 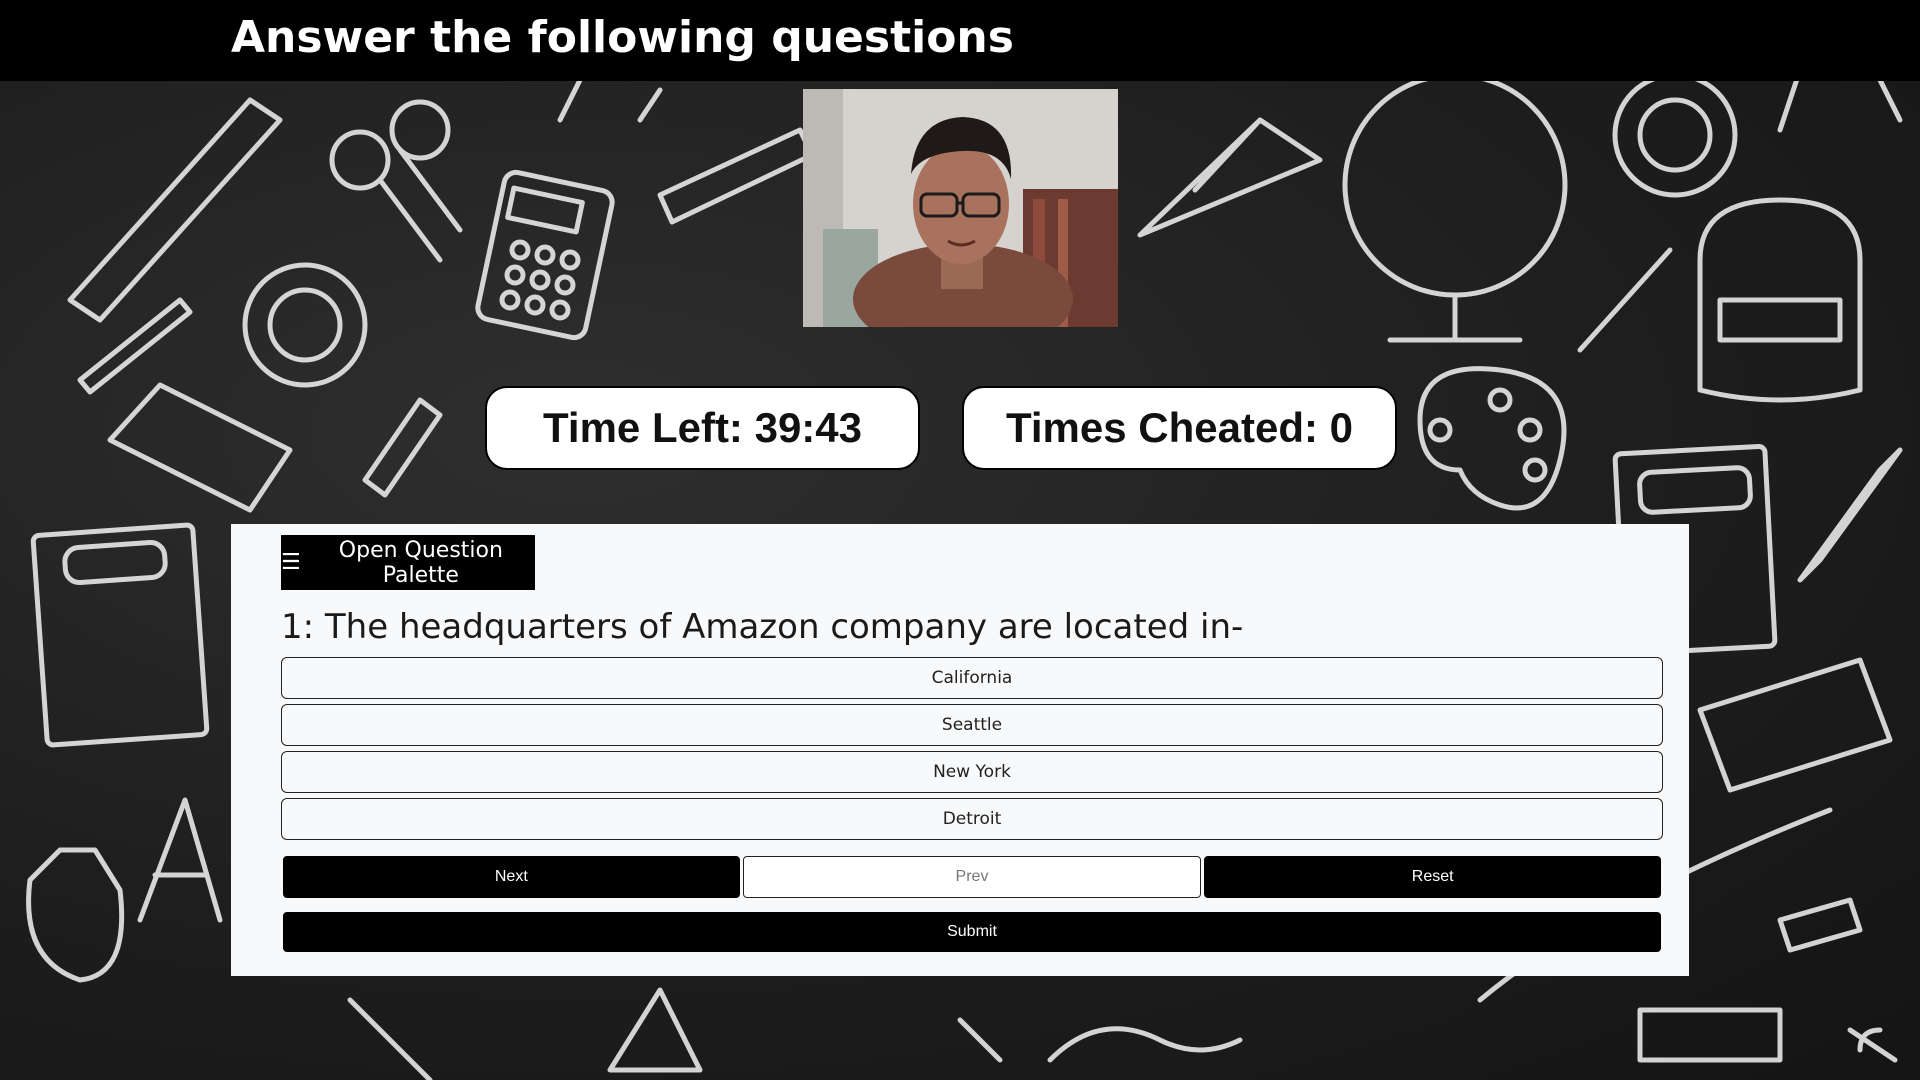 What do you see at coordinates (972, 819) in the screenshot?
I see `answer-option: Detroit` at bounding box center [972, 819].